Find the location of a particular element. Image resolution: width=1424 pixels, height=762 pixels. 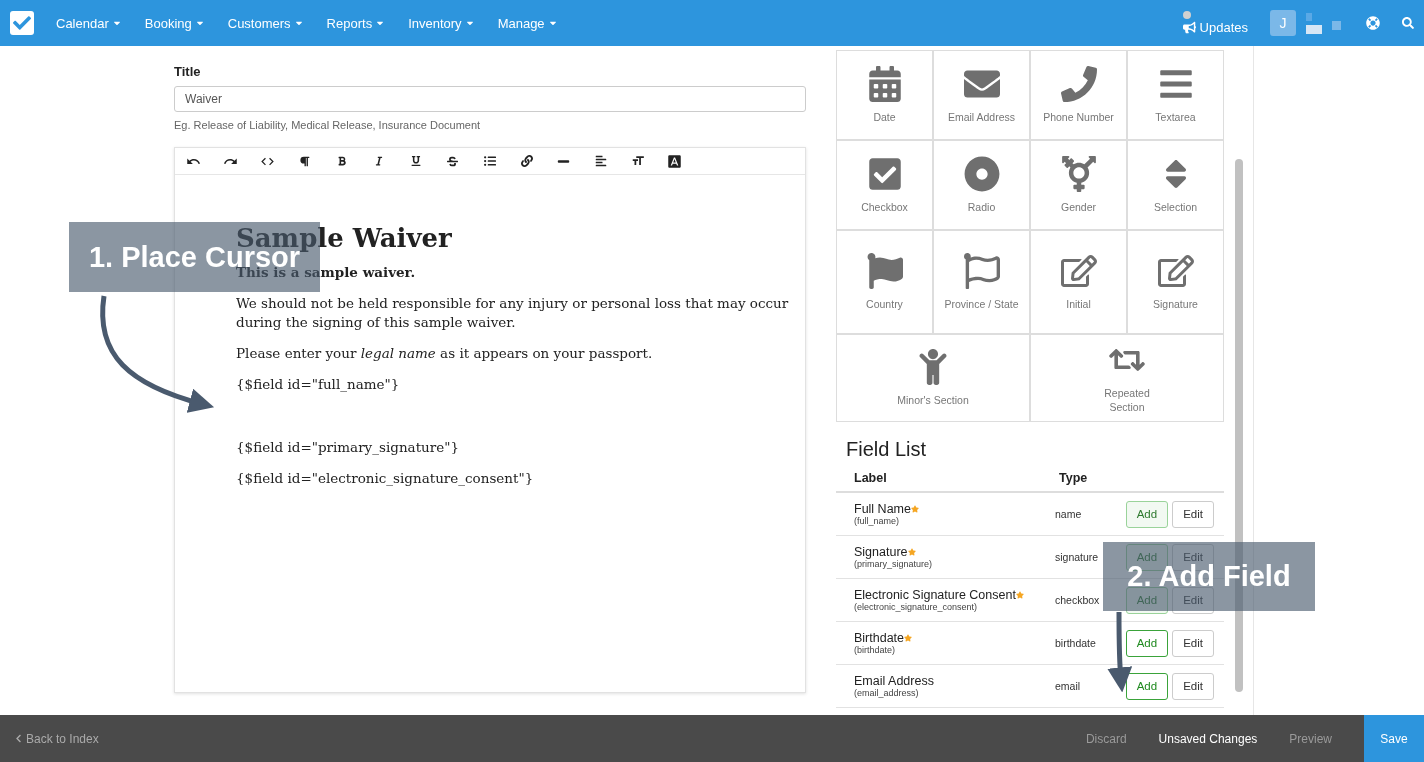

field-type: signature is located at coordinates (1077, 557).